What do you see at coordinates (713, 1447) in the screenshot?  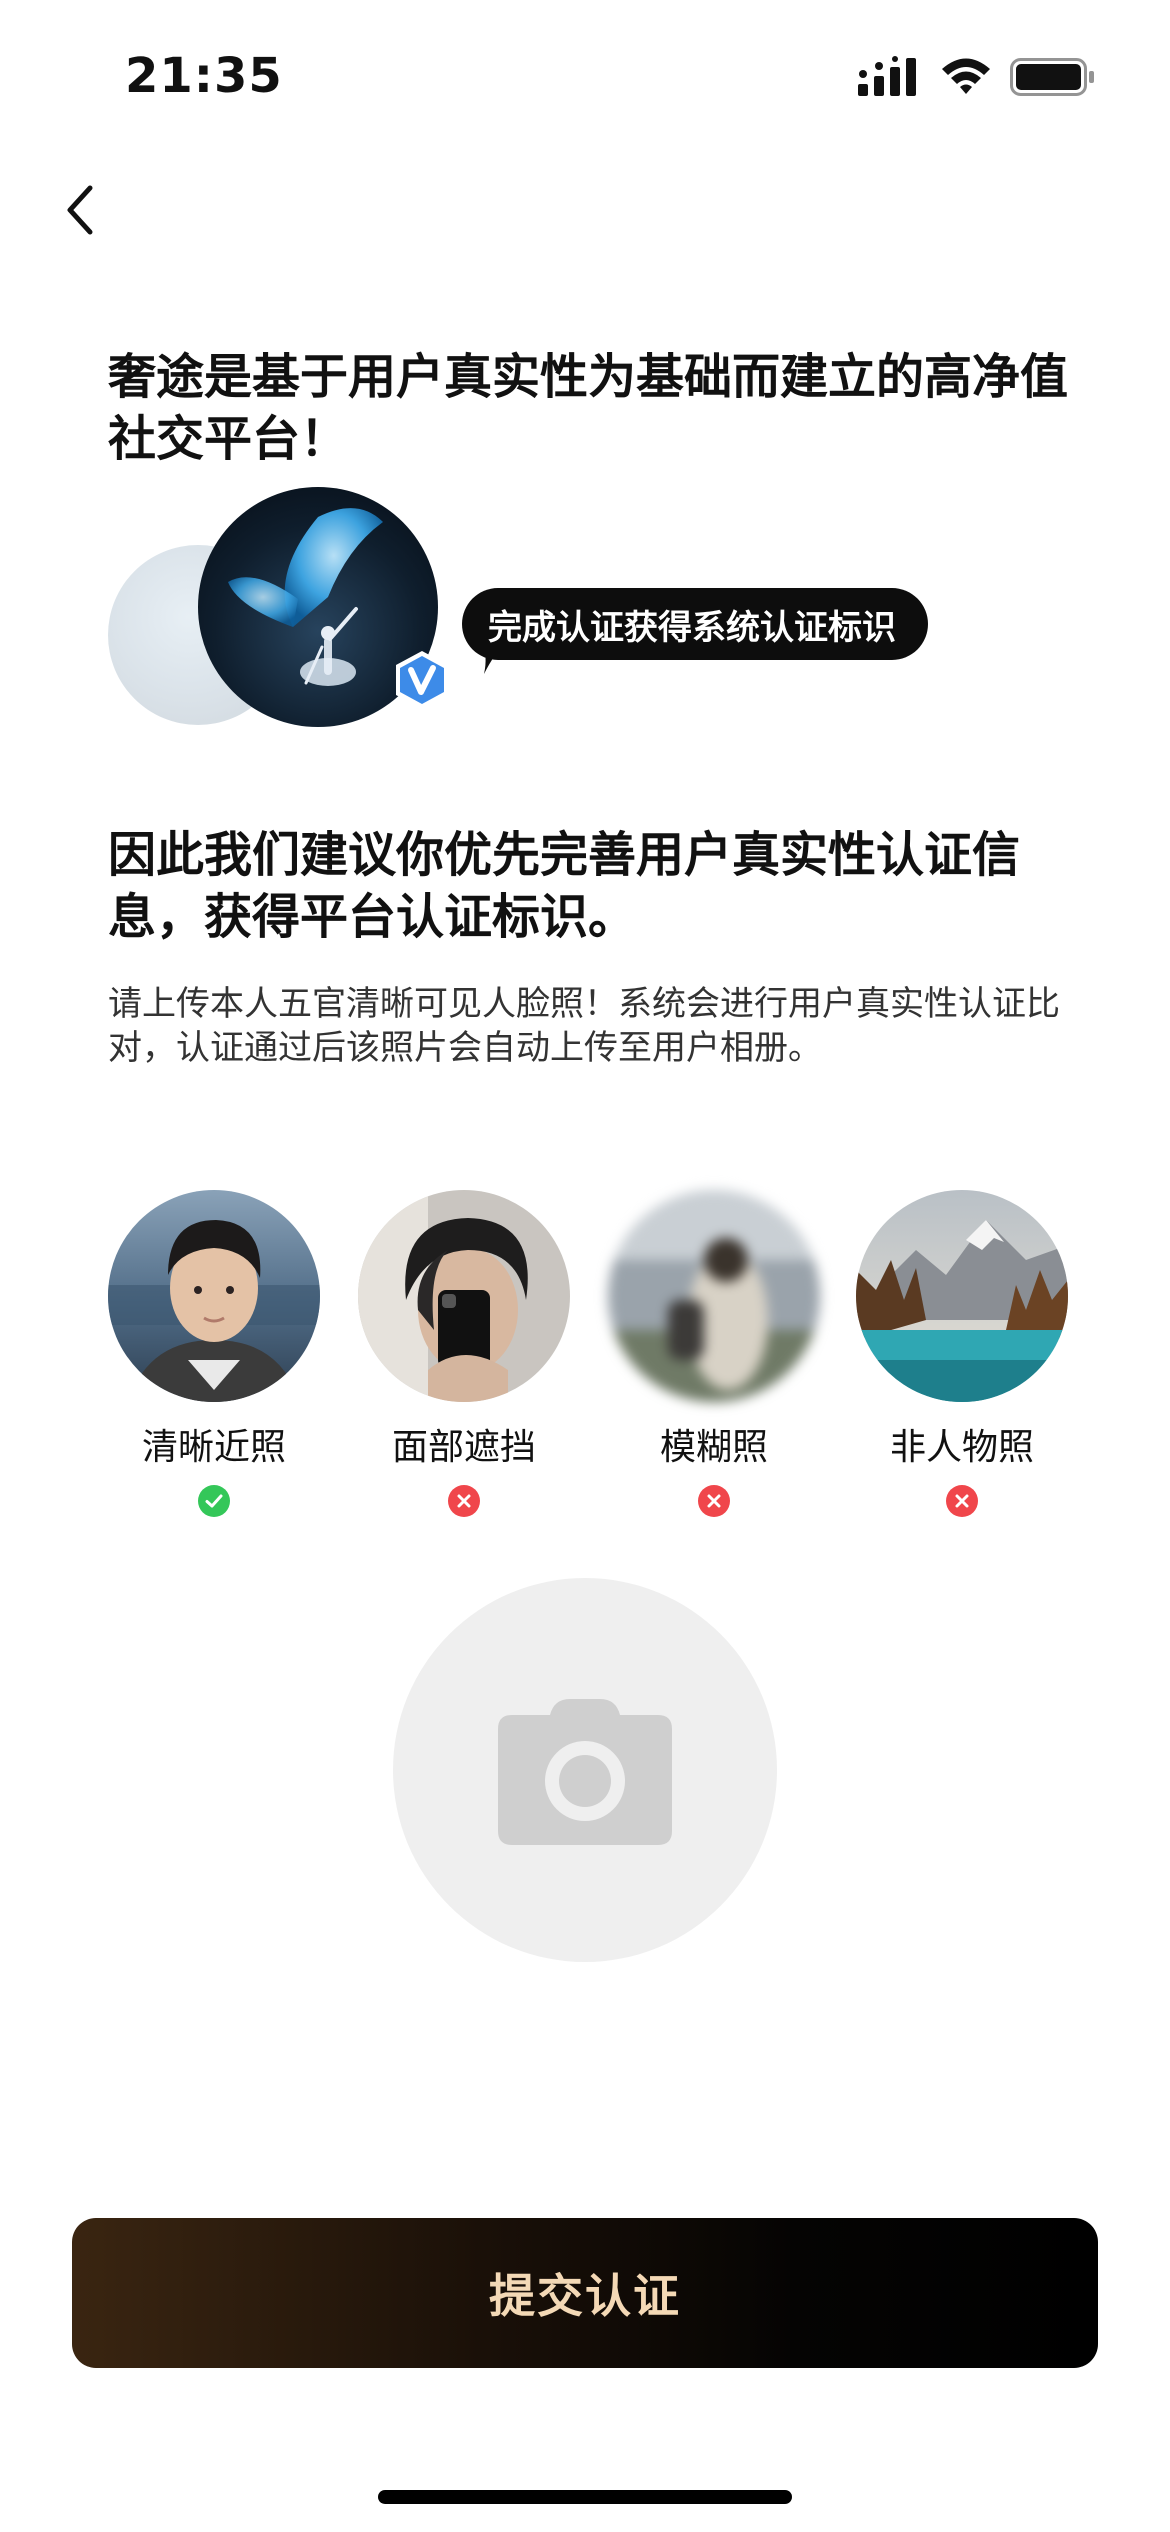 I see `example-label: 模糊照` at bounding box center [713, 1447].